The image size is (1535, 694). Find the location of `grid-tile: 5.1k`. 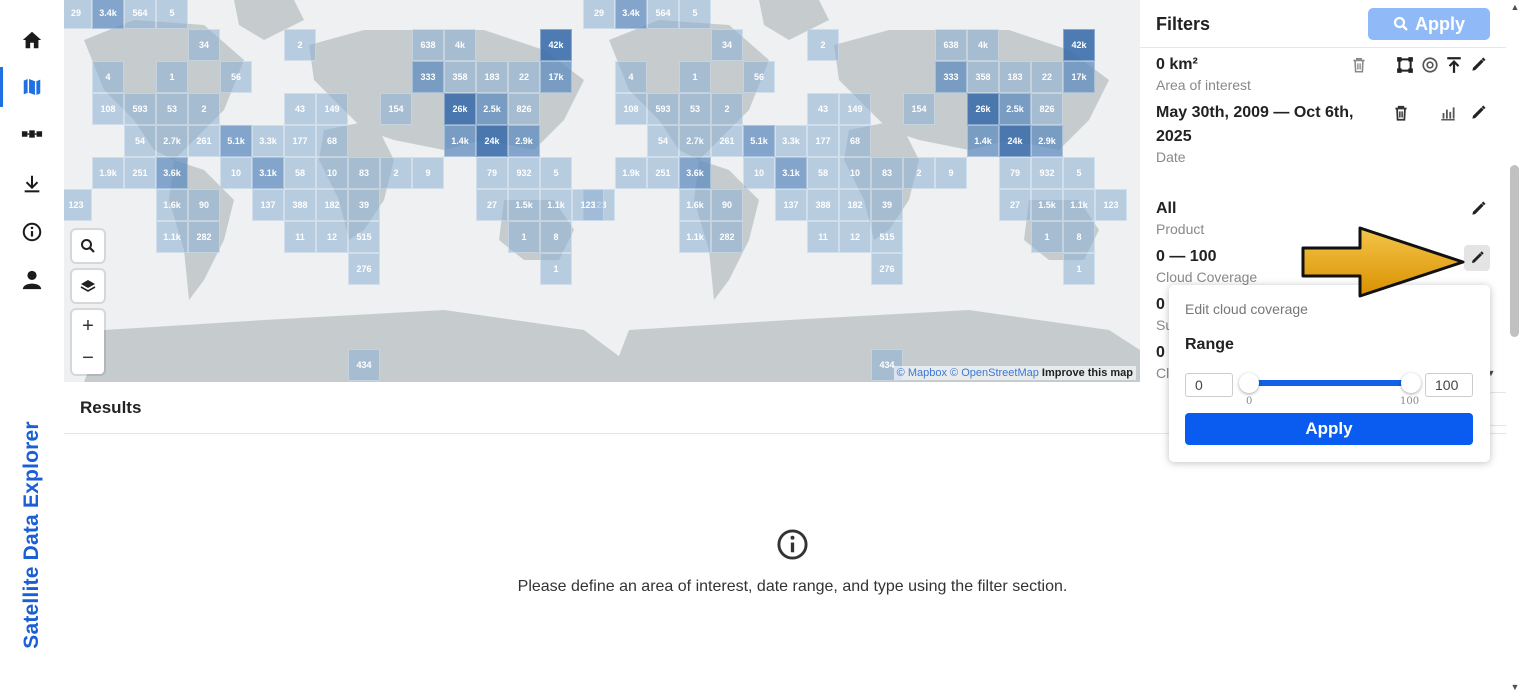

grid-tile: 5.1k is located at coordinates (236, 141).